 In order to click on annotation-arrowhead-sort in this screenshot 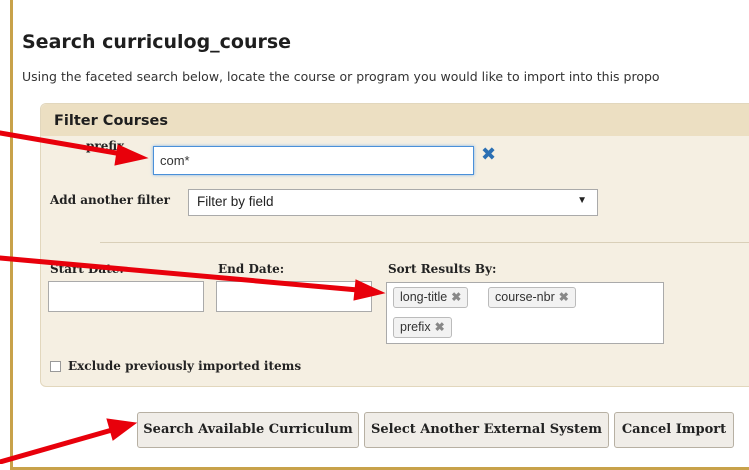, I will do `click(369, 290)`.